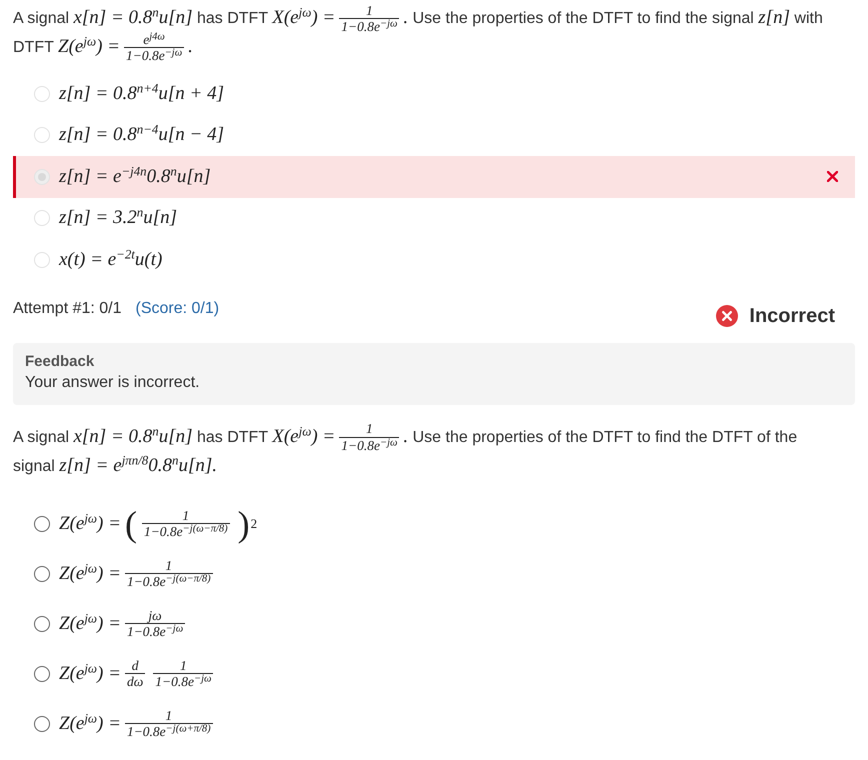  What do you see at coordinates (141, 135) in the screenshot?
I see `option-label: z[n] = 0.8$^{n−4}$u[n − 4]` at bounding box center [141, 135].